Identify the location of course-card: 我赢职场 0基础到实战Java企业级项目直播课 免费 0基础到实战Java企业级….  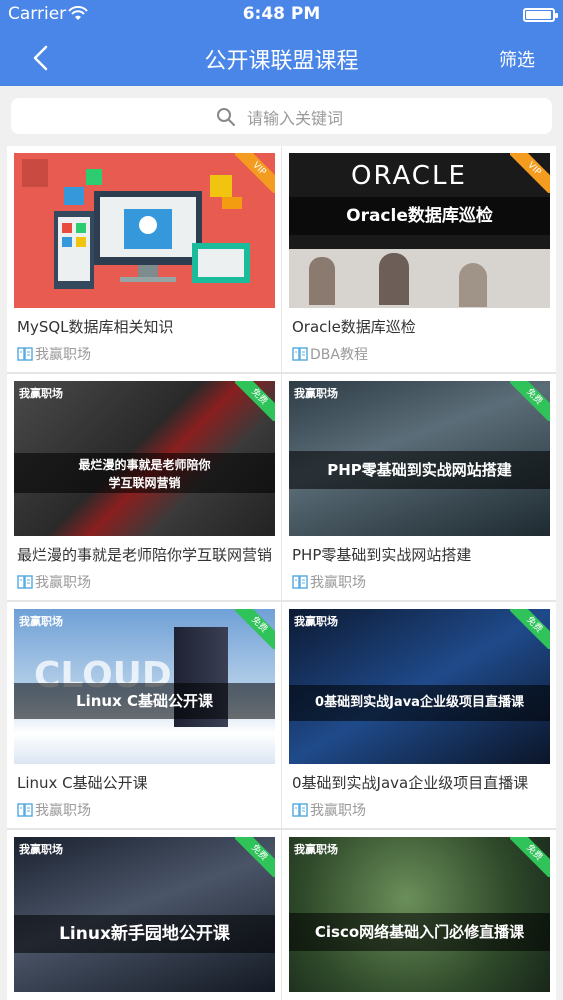
(419, 715).